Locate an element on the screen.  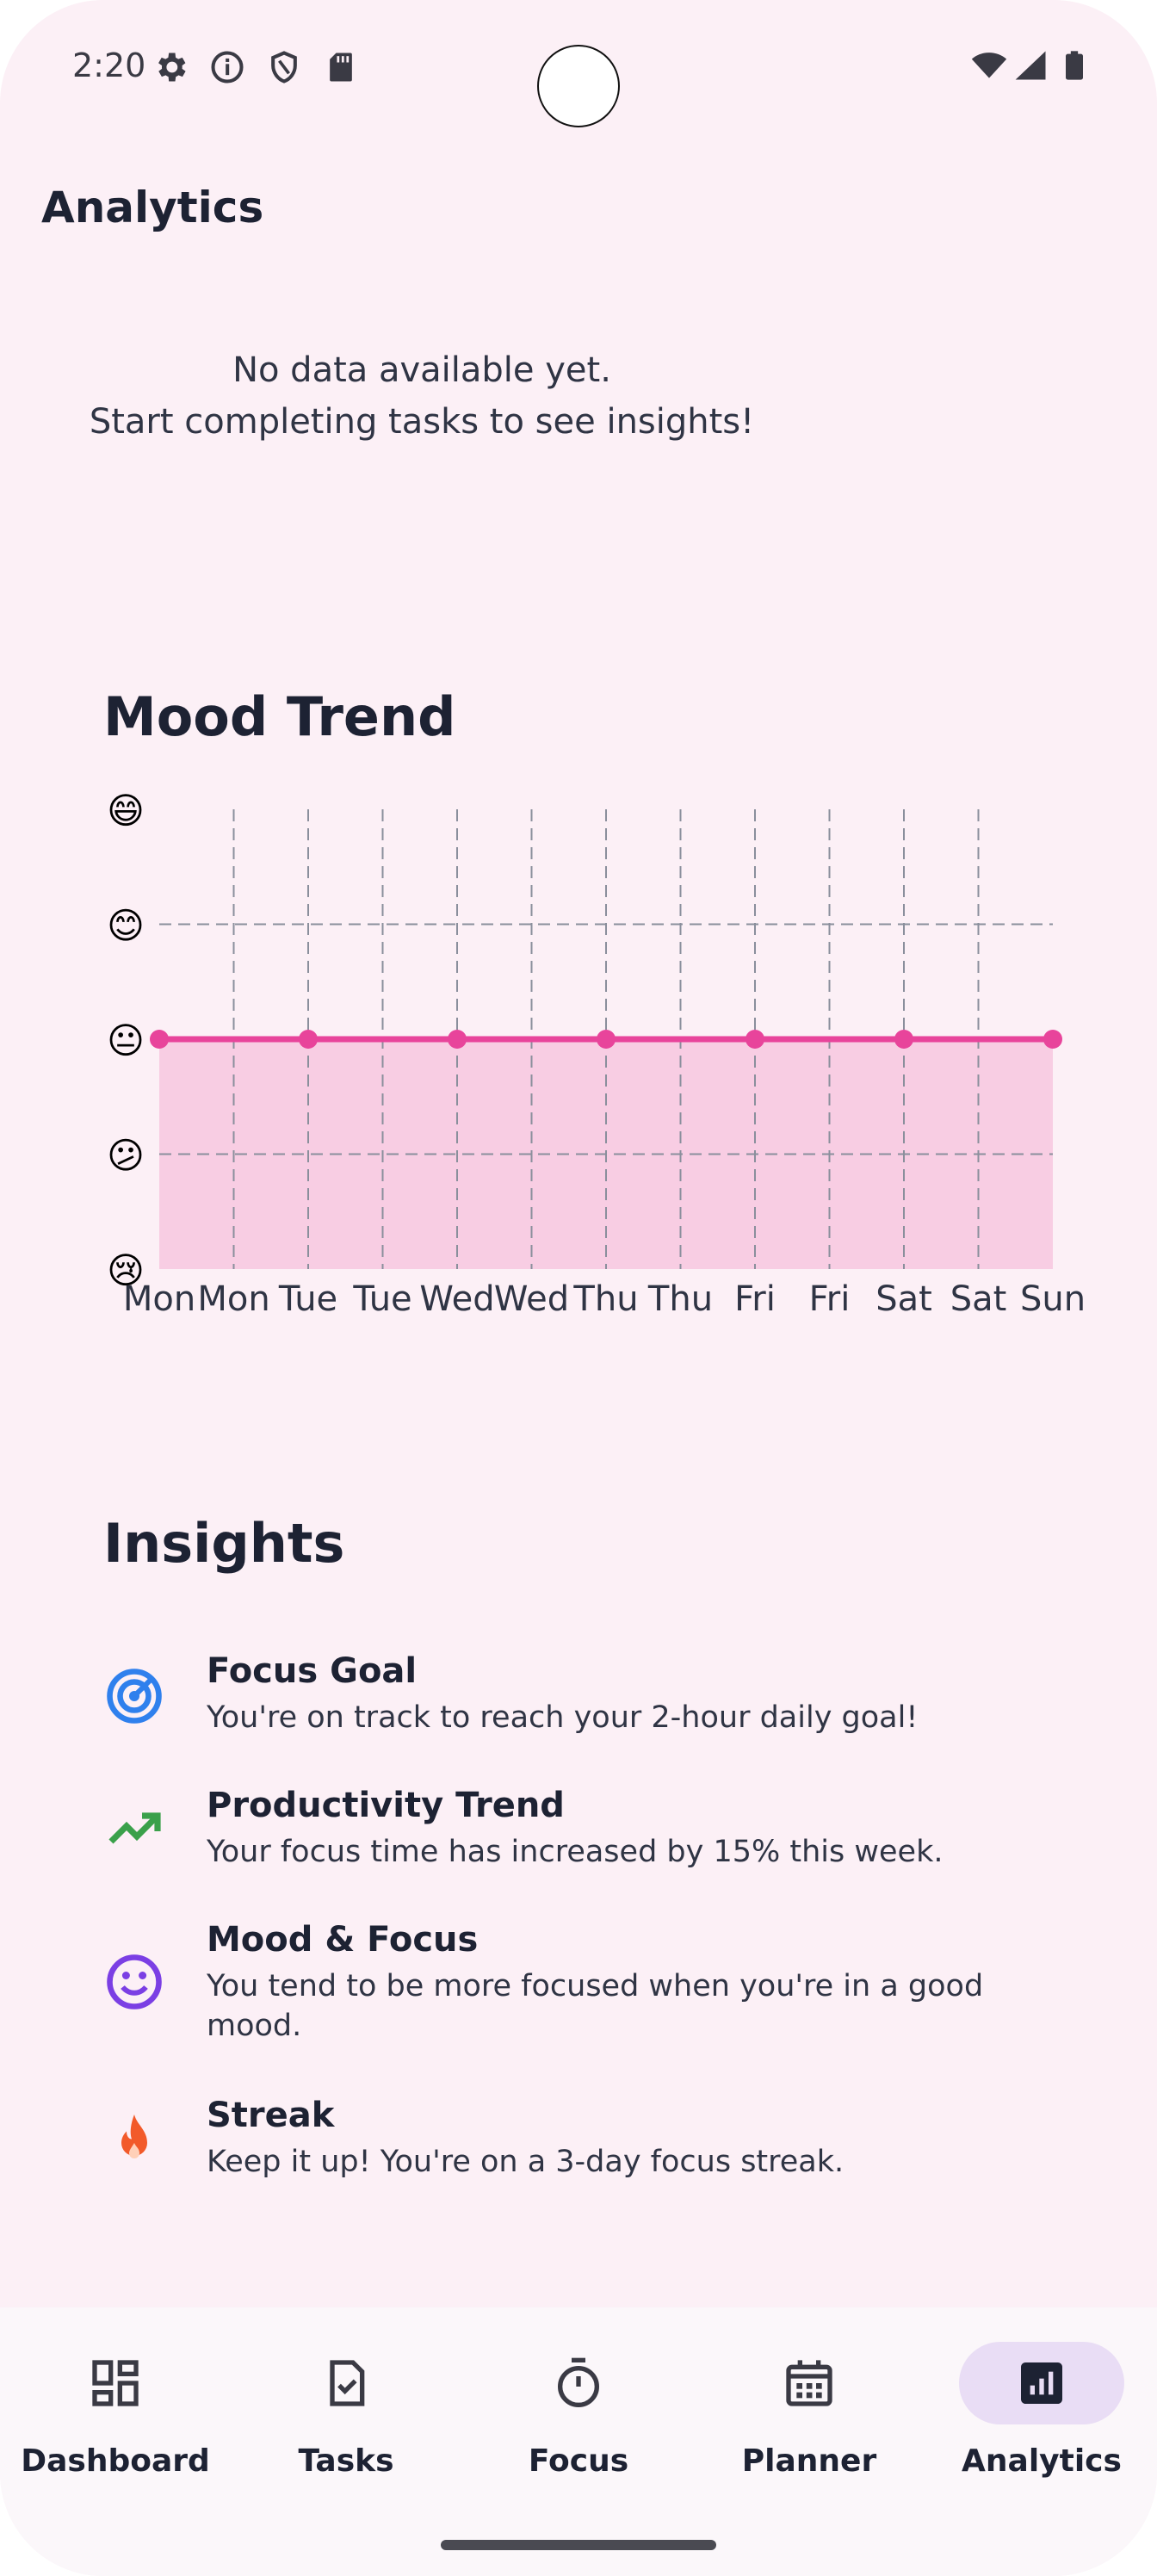
nav-label: Analytics is located at coordinates (1042, 2461).